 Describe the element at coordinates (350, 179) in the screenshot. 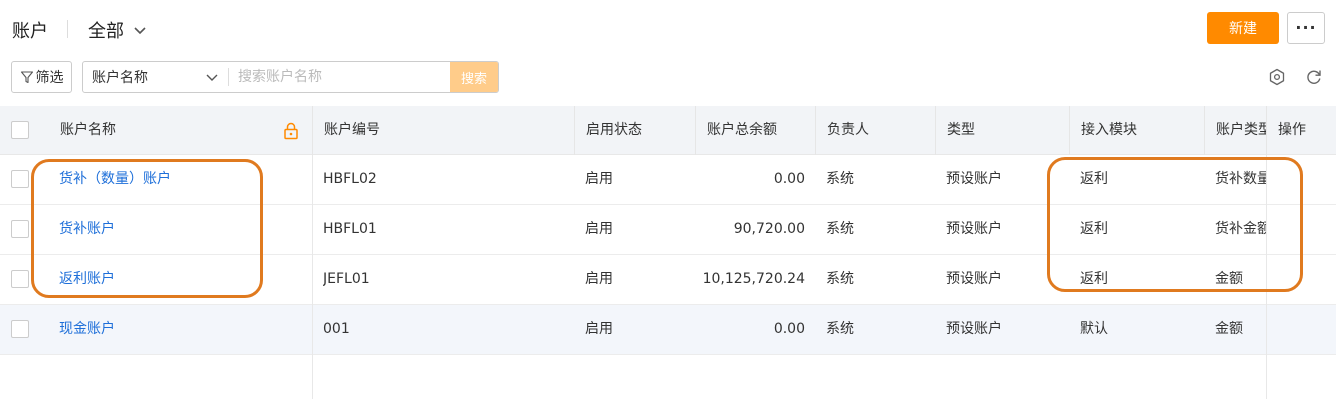

I see `account-code: HBFL02` at that location.